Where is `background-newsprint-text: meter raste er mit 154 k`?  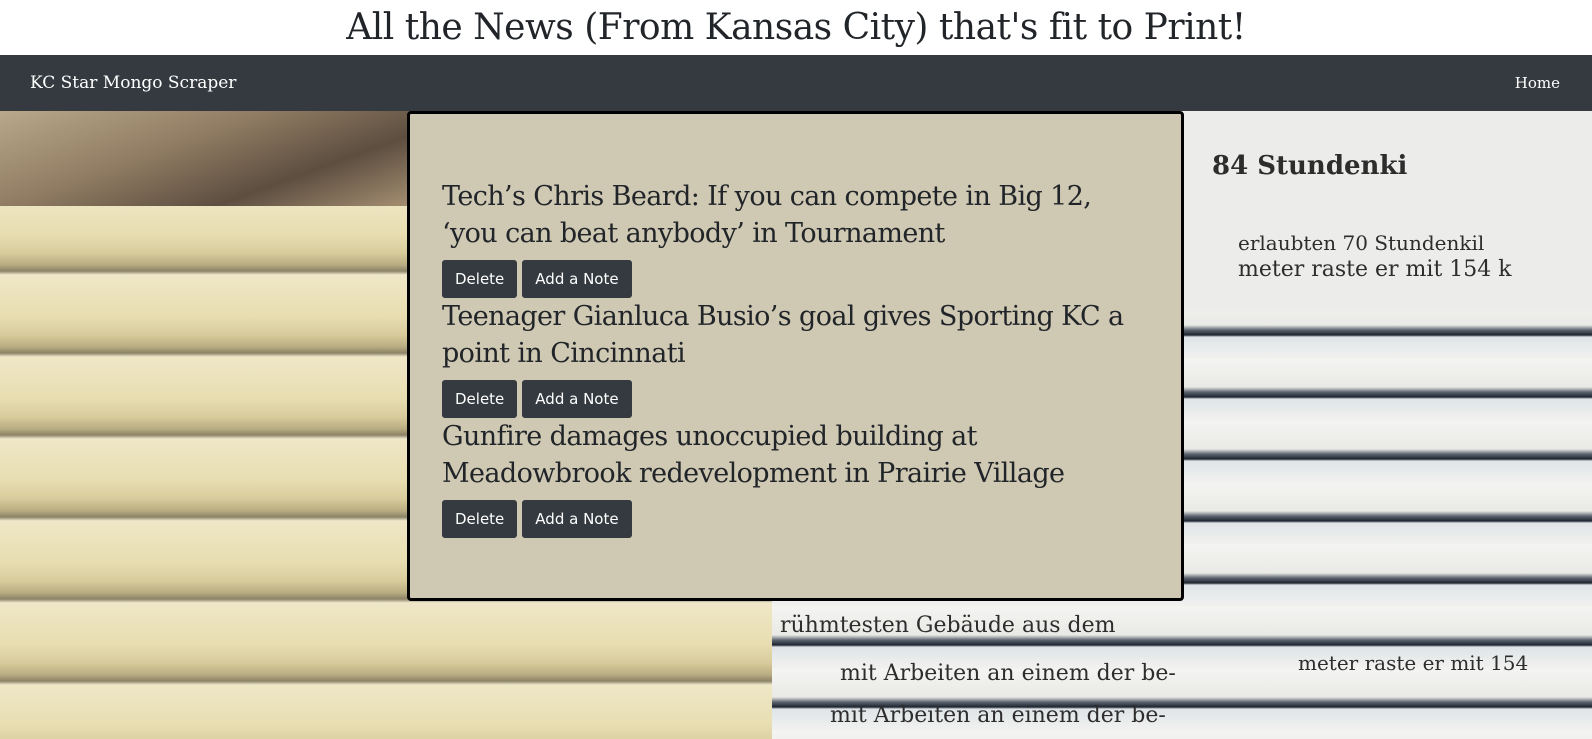
background-newsprint-text: meter raste er mit 154 k is located at coordinates (1375, 269).